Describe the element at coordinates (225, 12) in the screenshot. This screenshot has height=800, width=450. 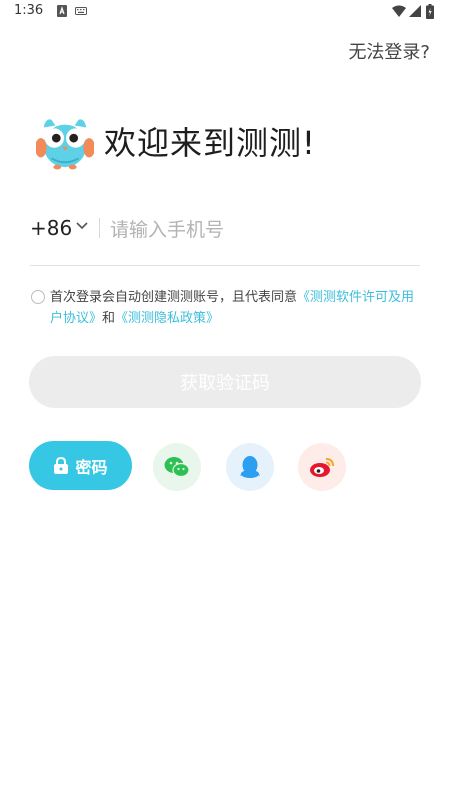
I see `status-bar: 1:36` at that location.